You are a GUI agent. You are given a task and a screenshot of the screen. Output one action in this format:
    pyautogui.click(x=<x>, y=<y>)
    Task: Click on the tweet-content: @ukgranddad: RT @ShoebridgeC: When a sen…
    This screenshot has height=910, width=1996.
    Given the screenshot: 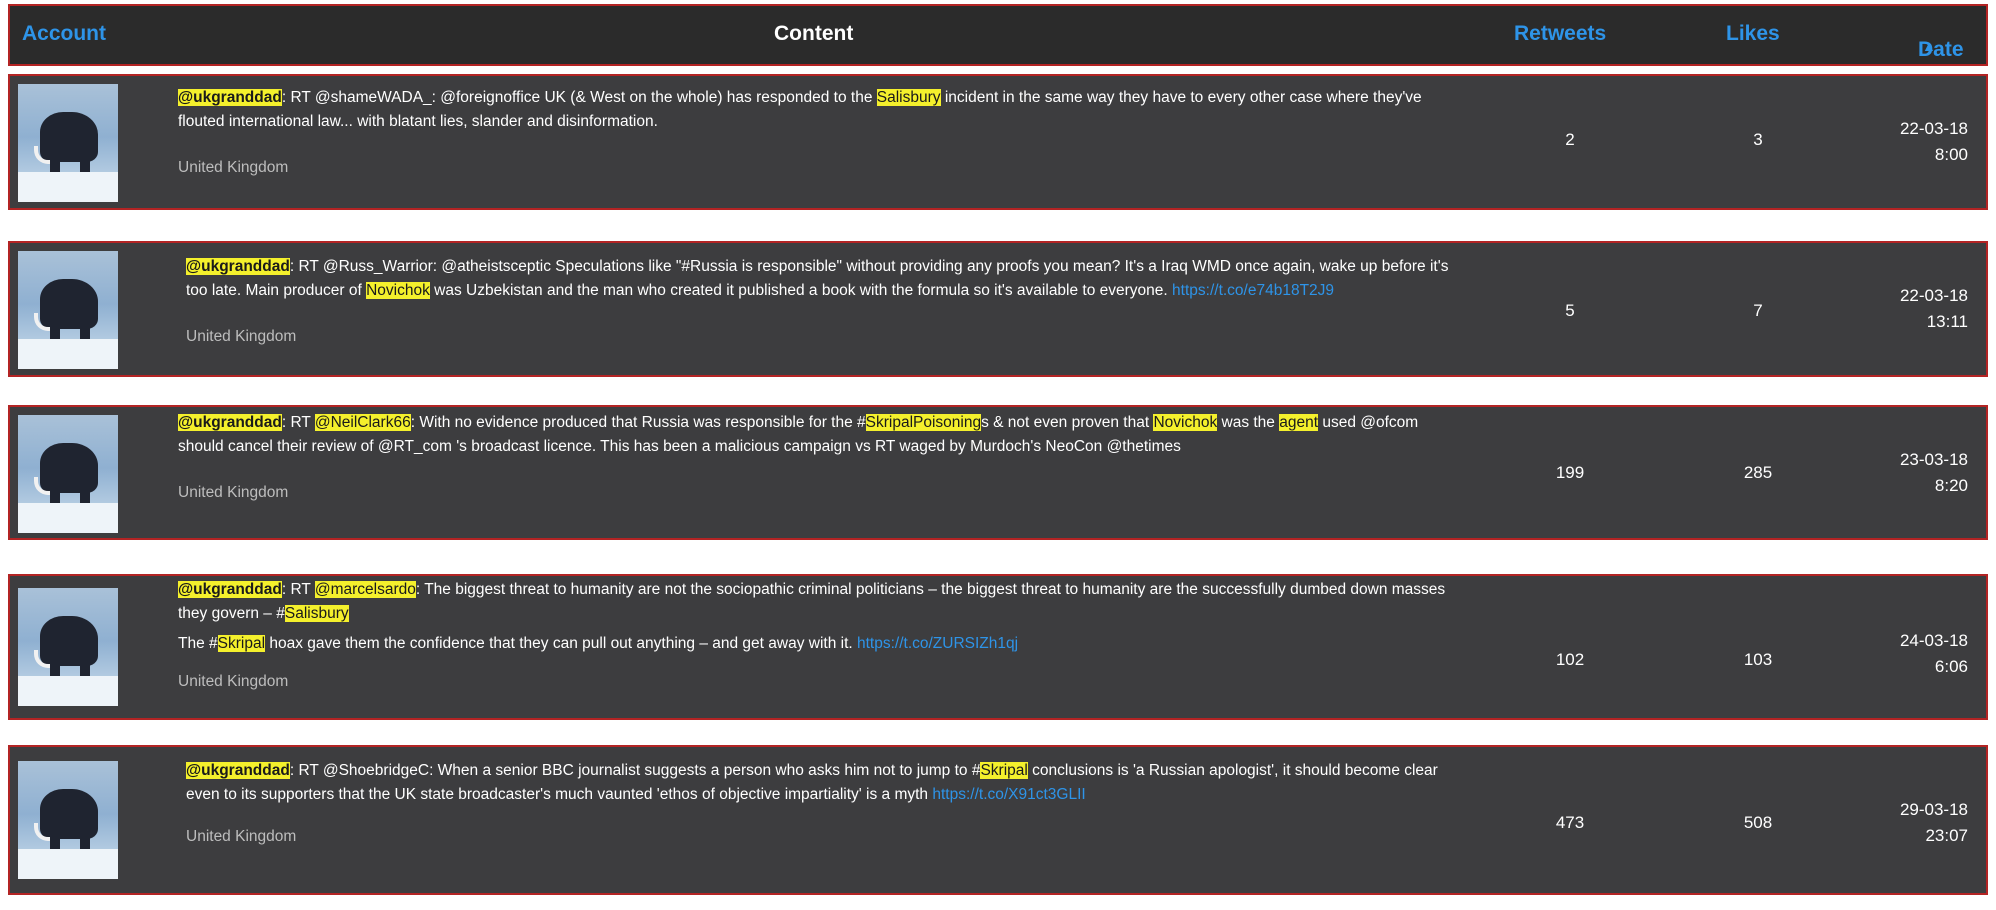 What is the action you would take?
    pyautogui.click(x=821, y=804)
    